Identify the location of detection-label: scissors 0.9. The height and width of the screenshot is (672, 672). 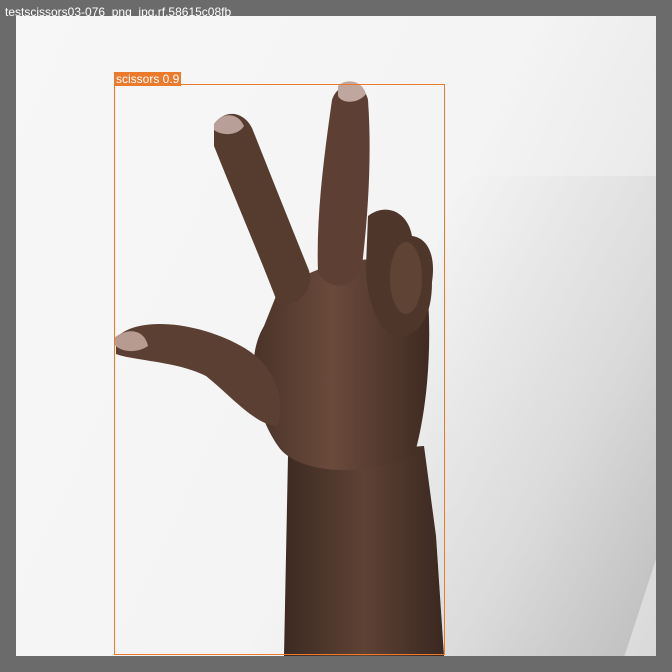
(148, 79).